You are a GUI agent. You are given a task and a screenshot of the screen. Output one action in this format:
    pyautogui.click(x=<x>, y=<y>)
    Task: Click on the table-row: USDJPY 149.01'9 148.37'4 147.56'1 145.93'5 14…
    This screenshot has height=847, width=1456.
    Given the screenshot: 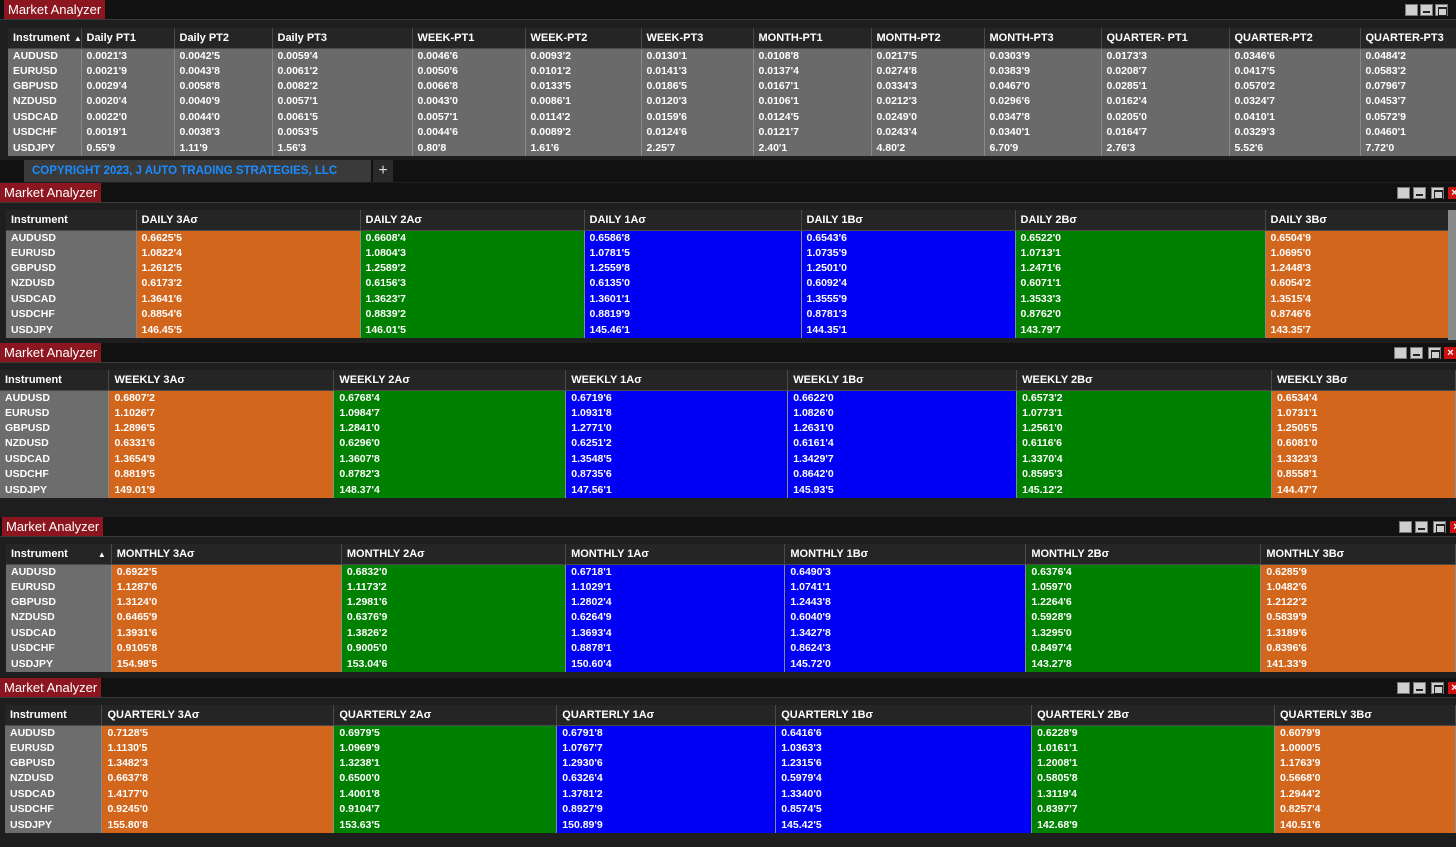 What is the action you would take?
    pyautogui.click(x=728, y=490)
    